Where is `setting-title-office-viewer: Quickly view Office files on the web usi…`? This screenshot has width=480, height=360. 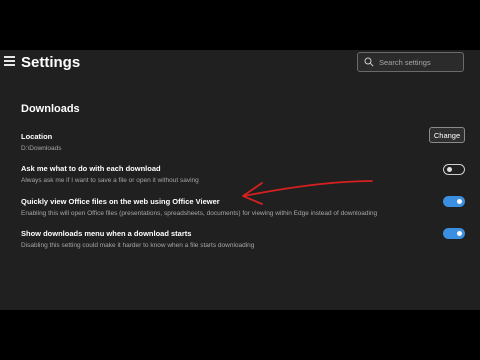 setting-title-office-viewer: Quickly view Office files on the web usi… is located at coordinates (120, 201).